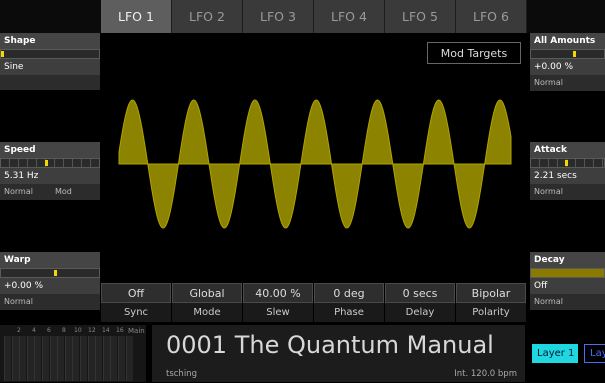 The height and width of the screenshot is (383, 605). What do you see at coordinates (548, 191) in the screenshot?
I see `attack-mode: Normal` at bounding box center [548, 191].